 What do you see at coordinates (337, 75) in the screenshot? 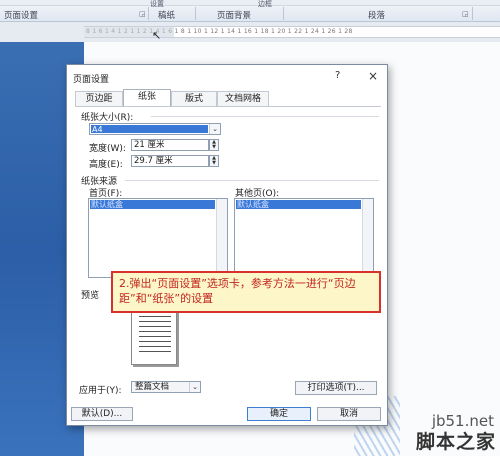
I see `help-icon: ?` at bounding box center [337, 75].